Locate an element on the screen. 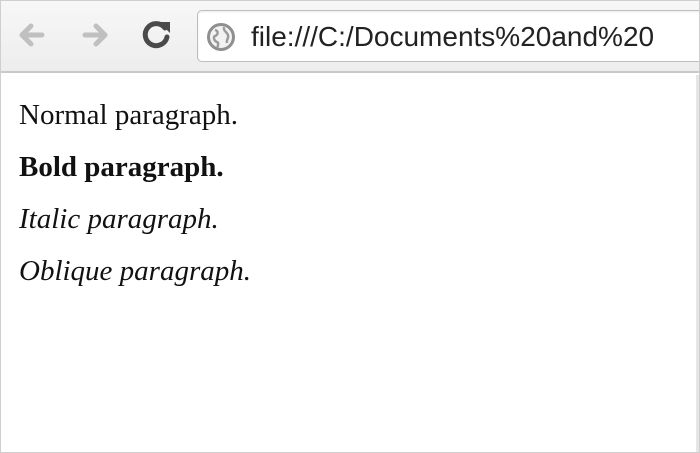  forward-arrow-icon is located at coordinates (95, 35).